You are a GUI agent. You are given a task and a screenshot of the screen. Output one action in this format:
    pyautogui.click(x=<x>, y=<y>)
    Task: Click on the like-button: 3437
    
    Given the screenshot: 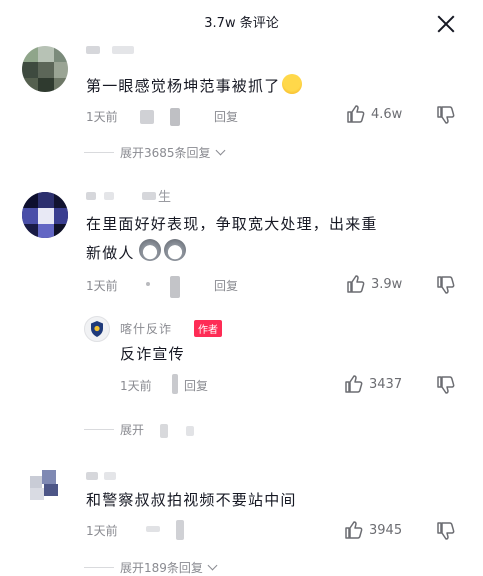 What is the action you would take?
    pyautogui.click(x=373, y=384)
    